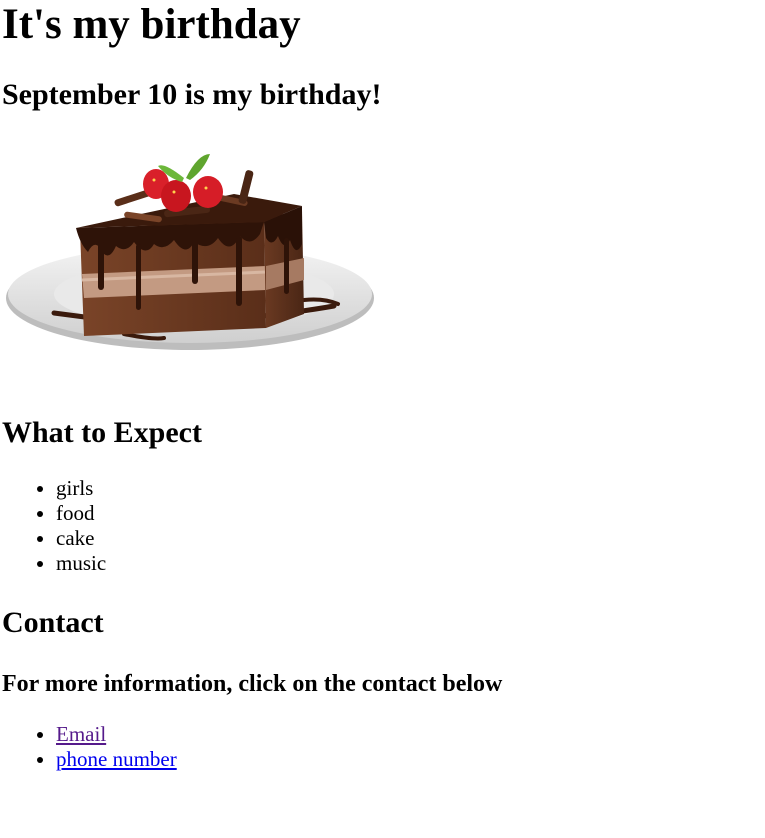 Image resolution: width=765 pixels, height=838 pixels. What do you see at coordinates (81, 538) in the screenshot?
I see `list-item: cake` at bounding box center [81, 538].